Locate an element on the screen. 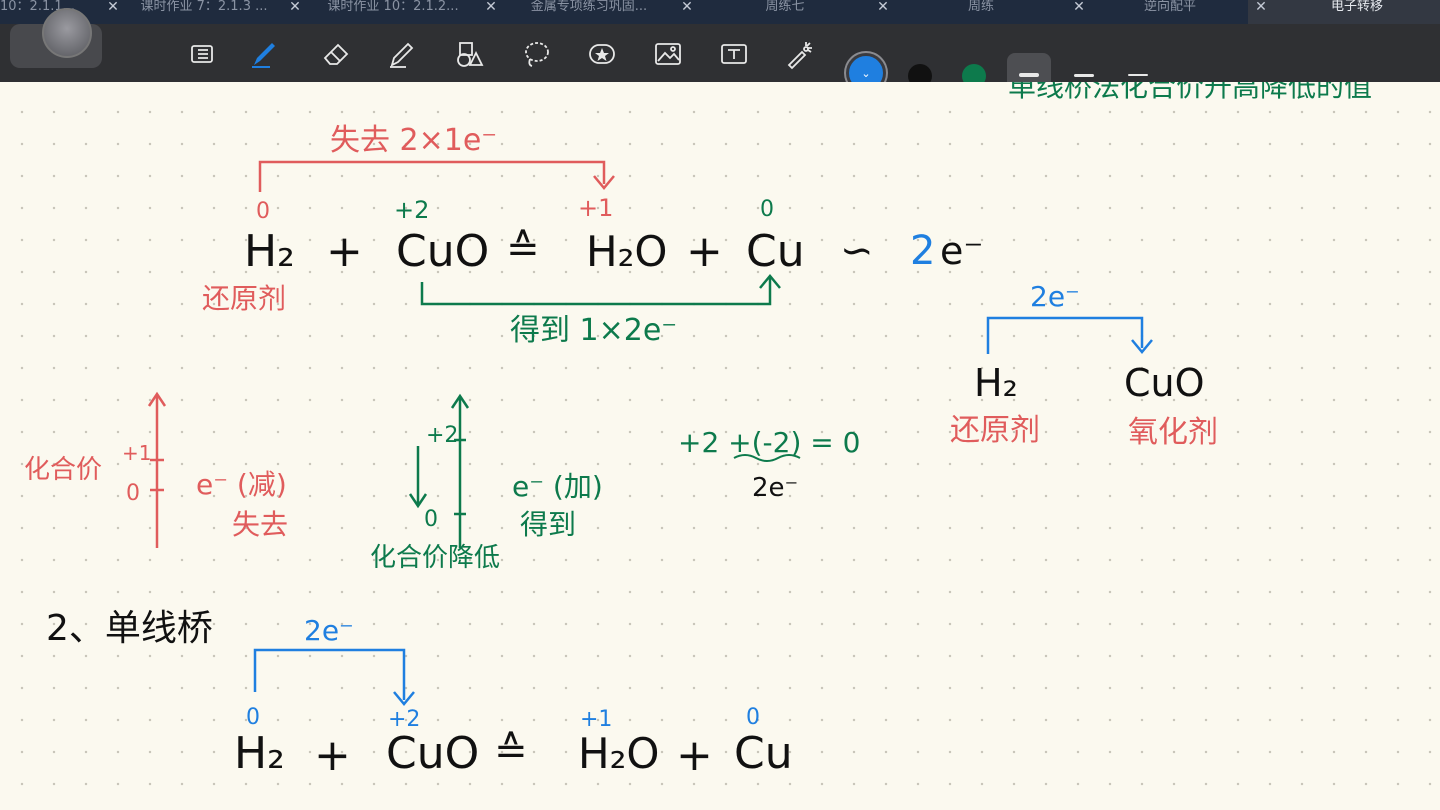 This screenshot has height=810, width=1440. eraser-icon is located at coordinates (336, 54).